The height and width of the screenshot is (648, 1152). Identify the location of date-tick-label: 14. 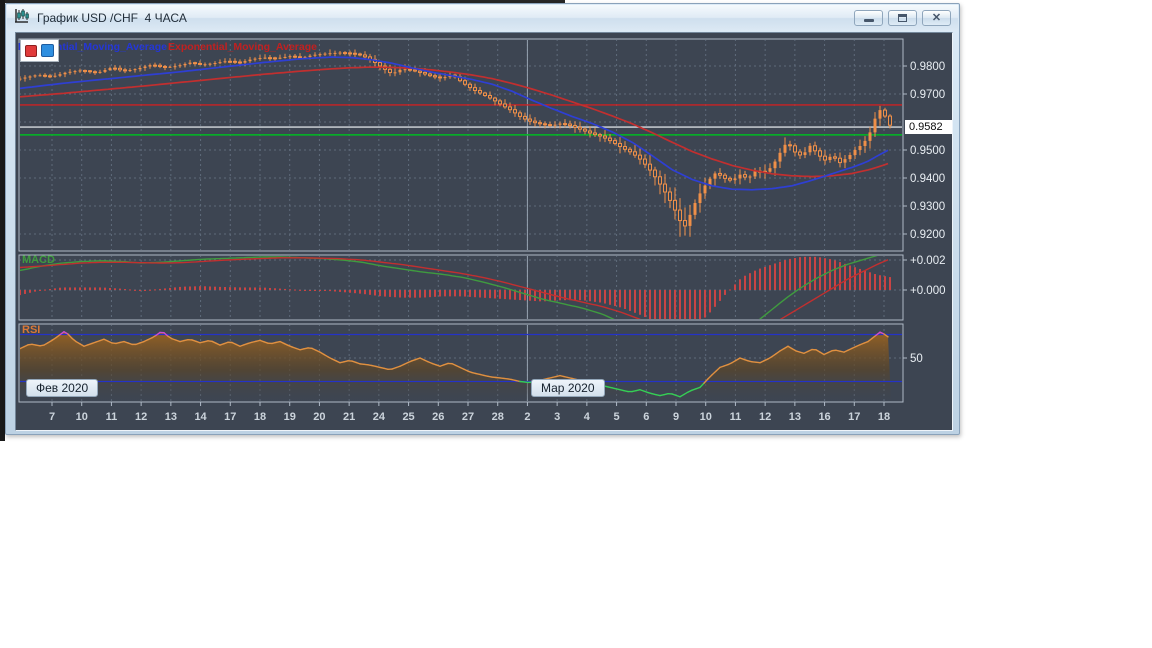
(200, 417).